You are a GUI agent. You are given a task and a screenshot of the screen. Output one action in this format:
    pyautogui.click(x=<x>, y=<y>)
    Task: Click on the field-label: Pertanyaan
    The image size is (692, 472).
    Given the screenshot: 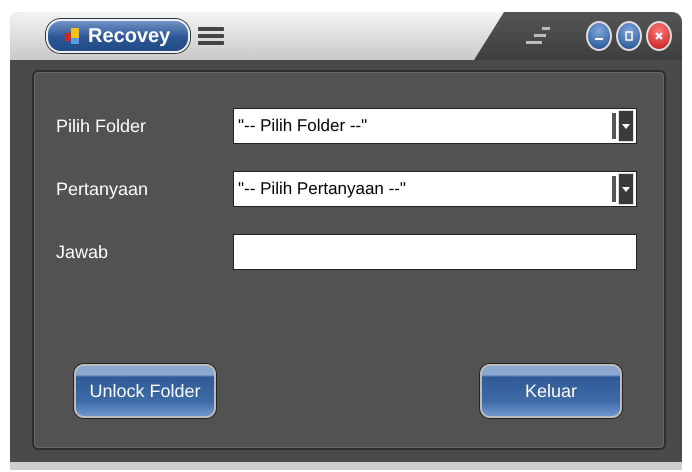 What is the action you would take?
    pyautogui.click(x=103, y=189)
    